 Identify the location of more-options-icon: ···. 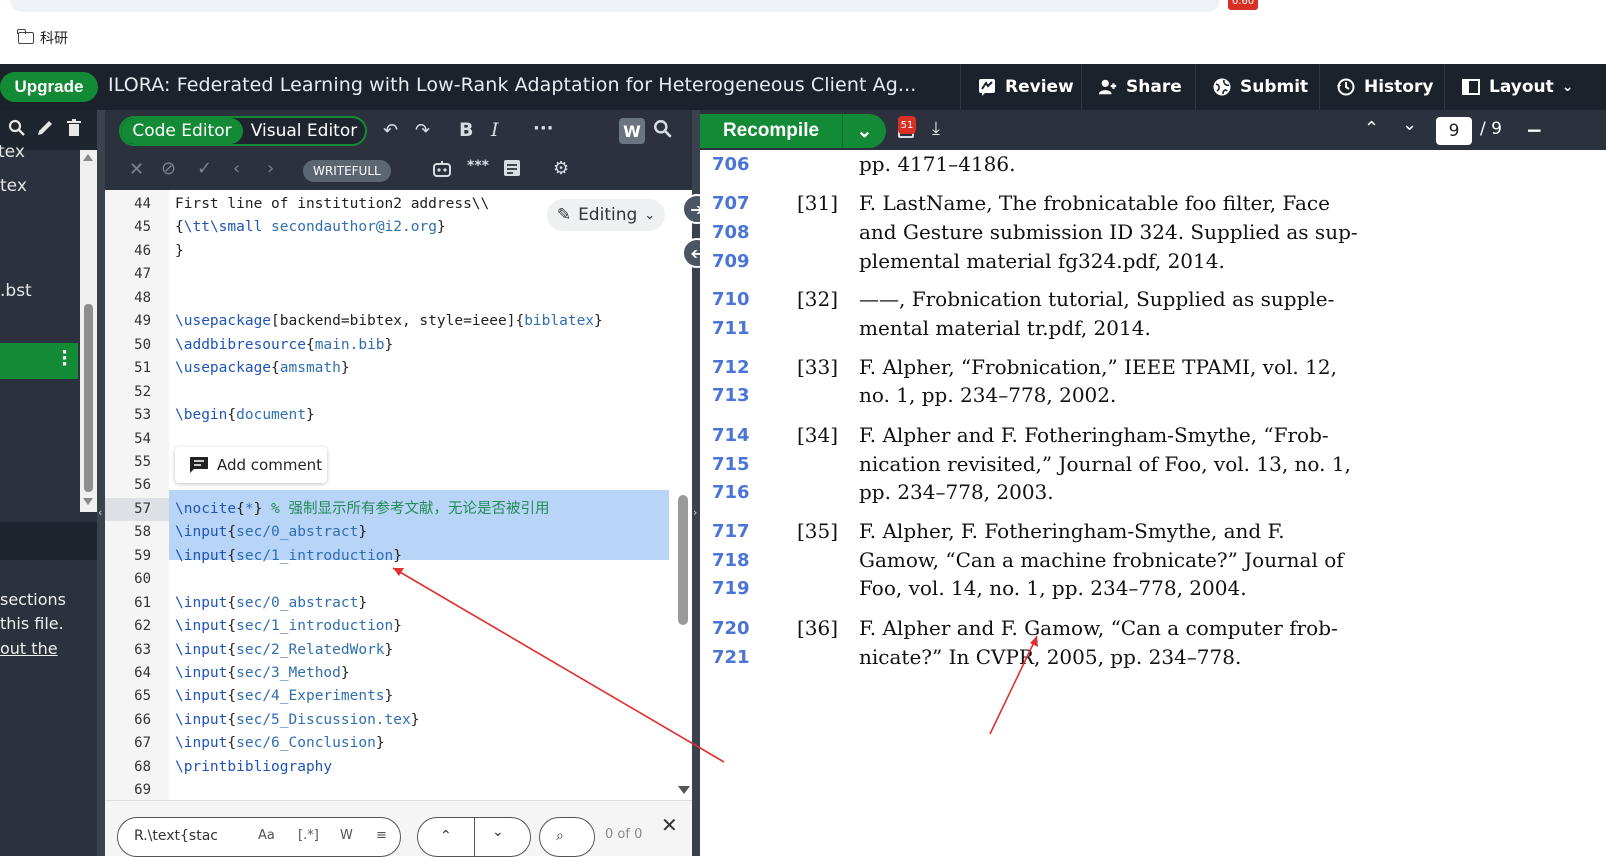
(543, 128).